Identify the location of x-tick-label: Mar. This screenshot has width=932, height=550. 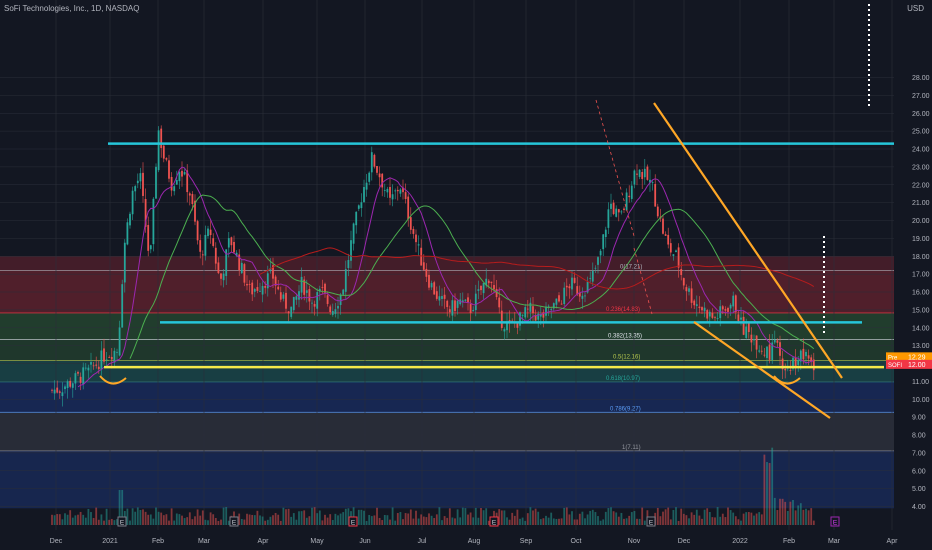
(204, 541).